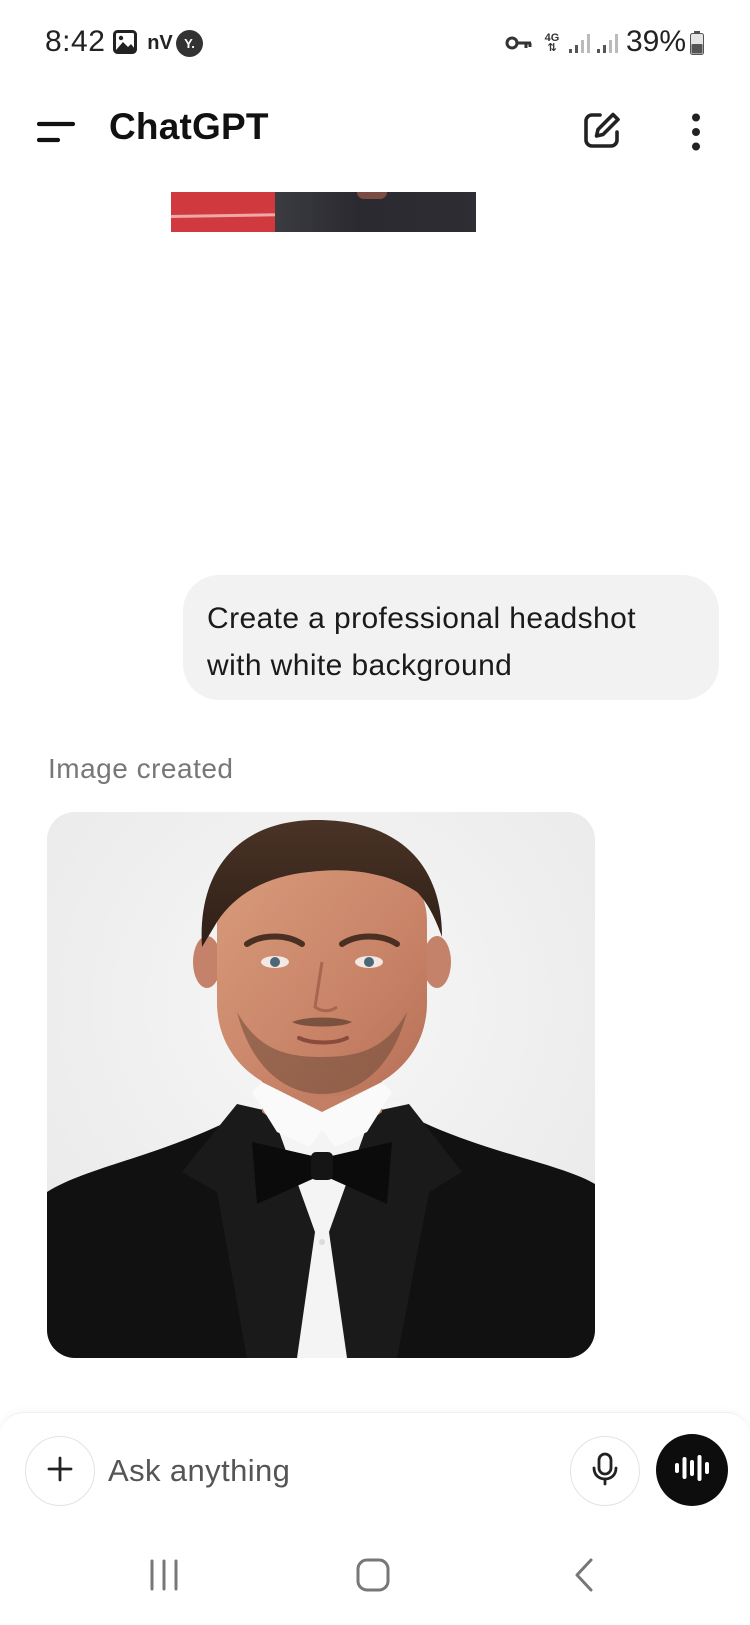 The width and height of the screenshot is (750, 1625). What do you see at coordinates (375, 44) in the screenshot?
I see `status-bar: 8:42 nV Y. 4G ⇅ 39%` at bounding box center [375, 44].